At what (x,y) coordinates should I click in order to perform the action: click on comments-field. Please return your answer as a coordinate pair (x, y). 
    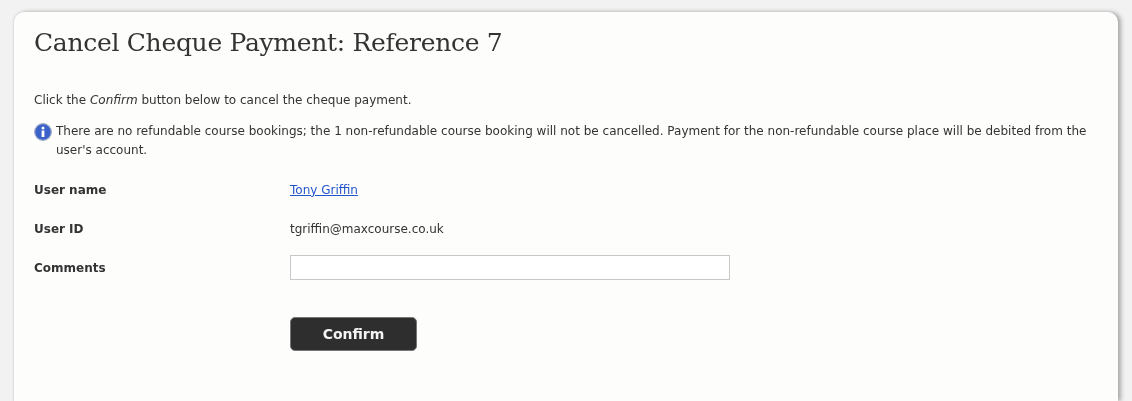
    Looking at the image, I should click on (510, 267).